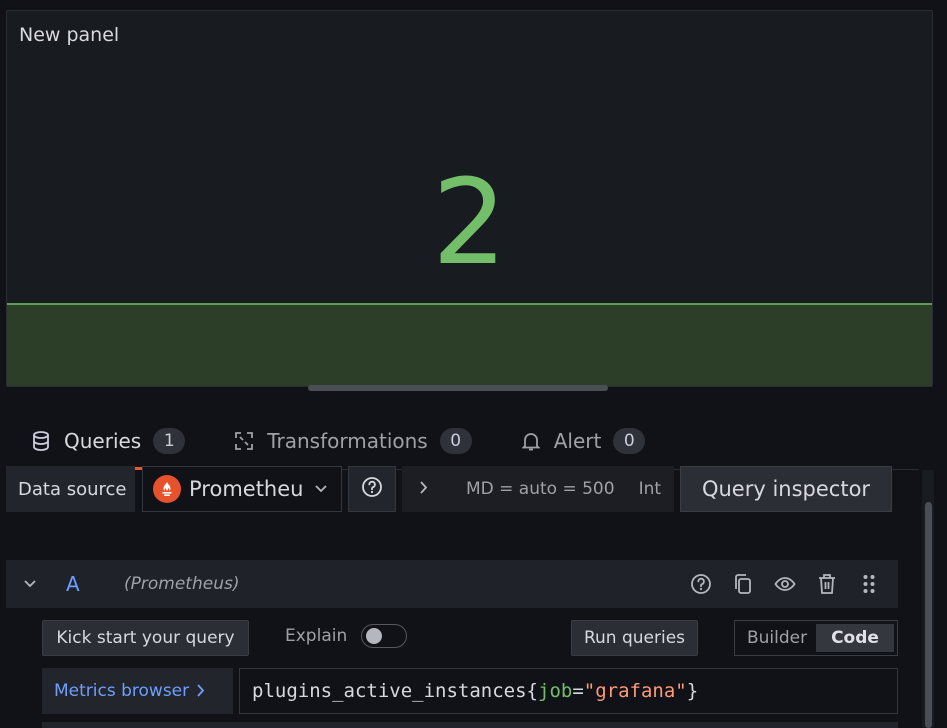  Describe the element at coordinates (855, 638) in the screenshot. I see `mode-code-option: Code` at that location.